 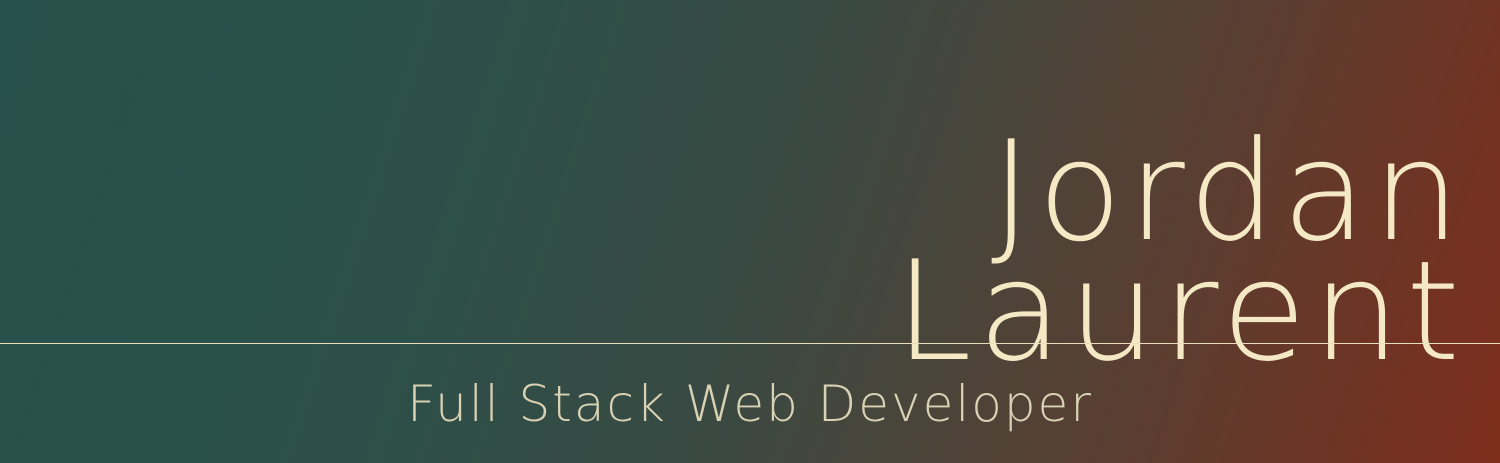 I want to click on hero-last-name: Laurent, so click(x=1180, y=312).